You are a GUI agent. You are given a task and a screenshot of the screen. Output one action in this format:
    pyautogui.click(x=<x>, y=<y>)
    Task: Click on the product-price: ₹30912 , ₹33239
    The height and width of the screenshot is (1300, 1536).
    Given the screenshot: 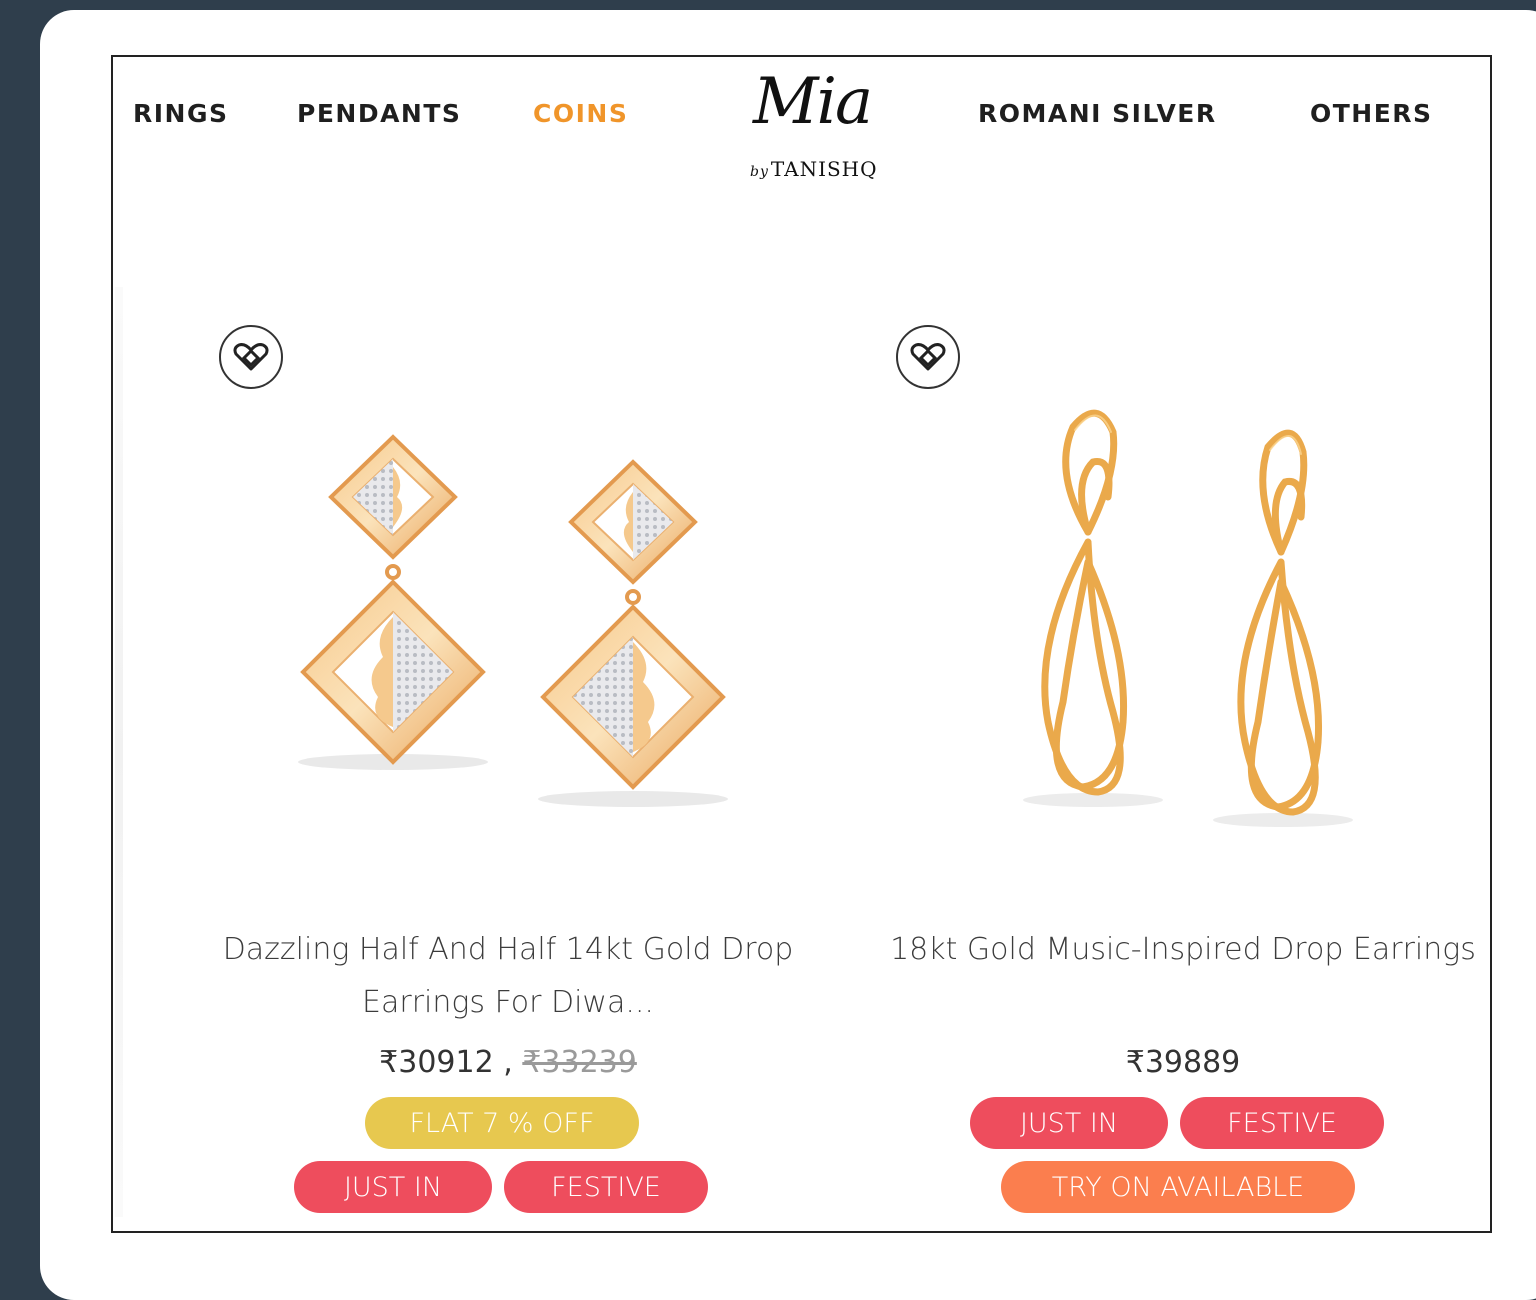 What is the action you would take?
    pyautogui.click(x=508, y=1062)
    